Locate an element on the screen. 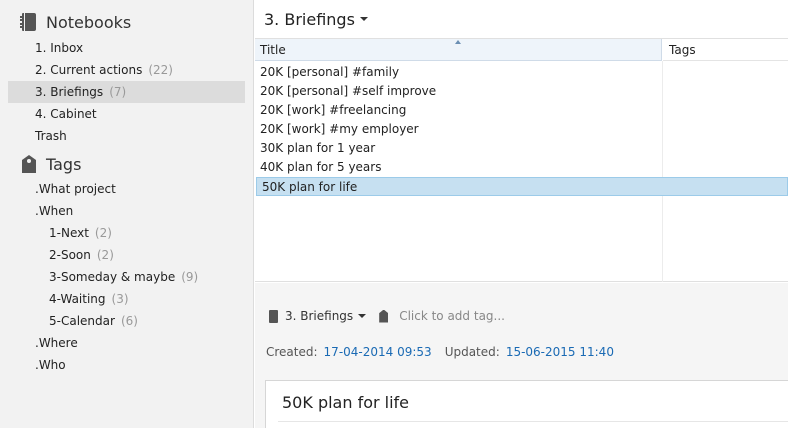 Image resolution: width=788 pixels, height=428 pixels. sidebar-item-trash: Trash is located at coordinates (54, 136).